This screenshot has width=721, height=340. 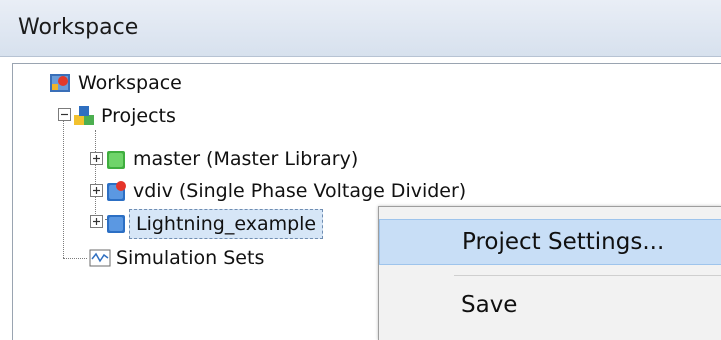 What do you see at coordinates (300, 191) in the screenshot?
I see `tree-node-label: vdiv (Single Phase Voltage Divider)` at bounding box center [300, 191].